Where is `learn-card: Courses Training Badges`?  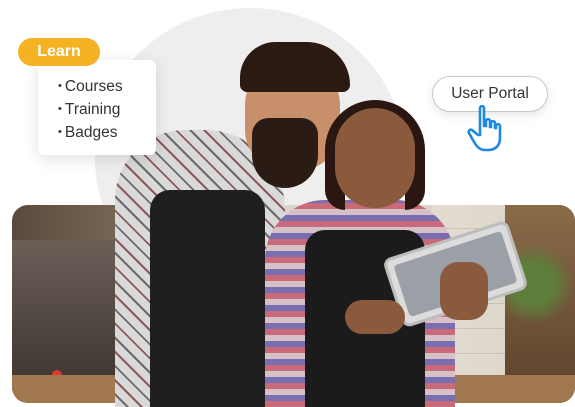 learn-card: Courses Training Badges is located at coordinates (97, 107).